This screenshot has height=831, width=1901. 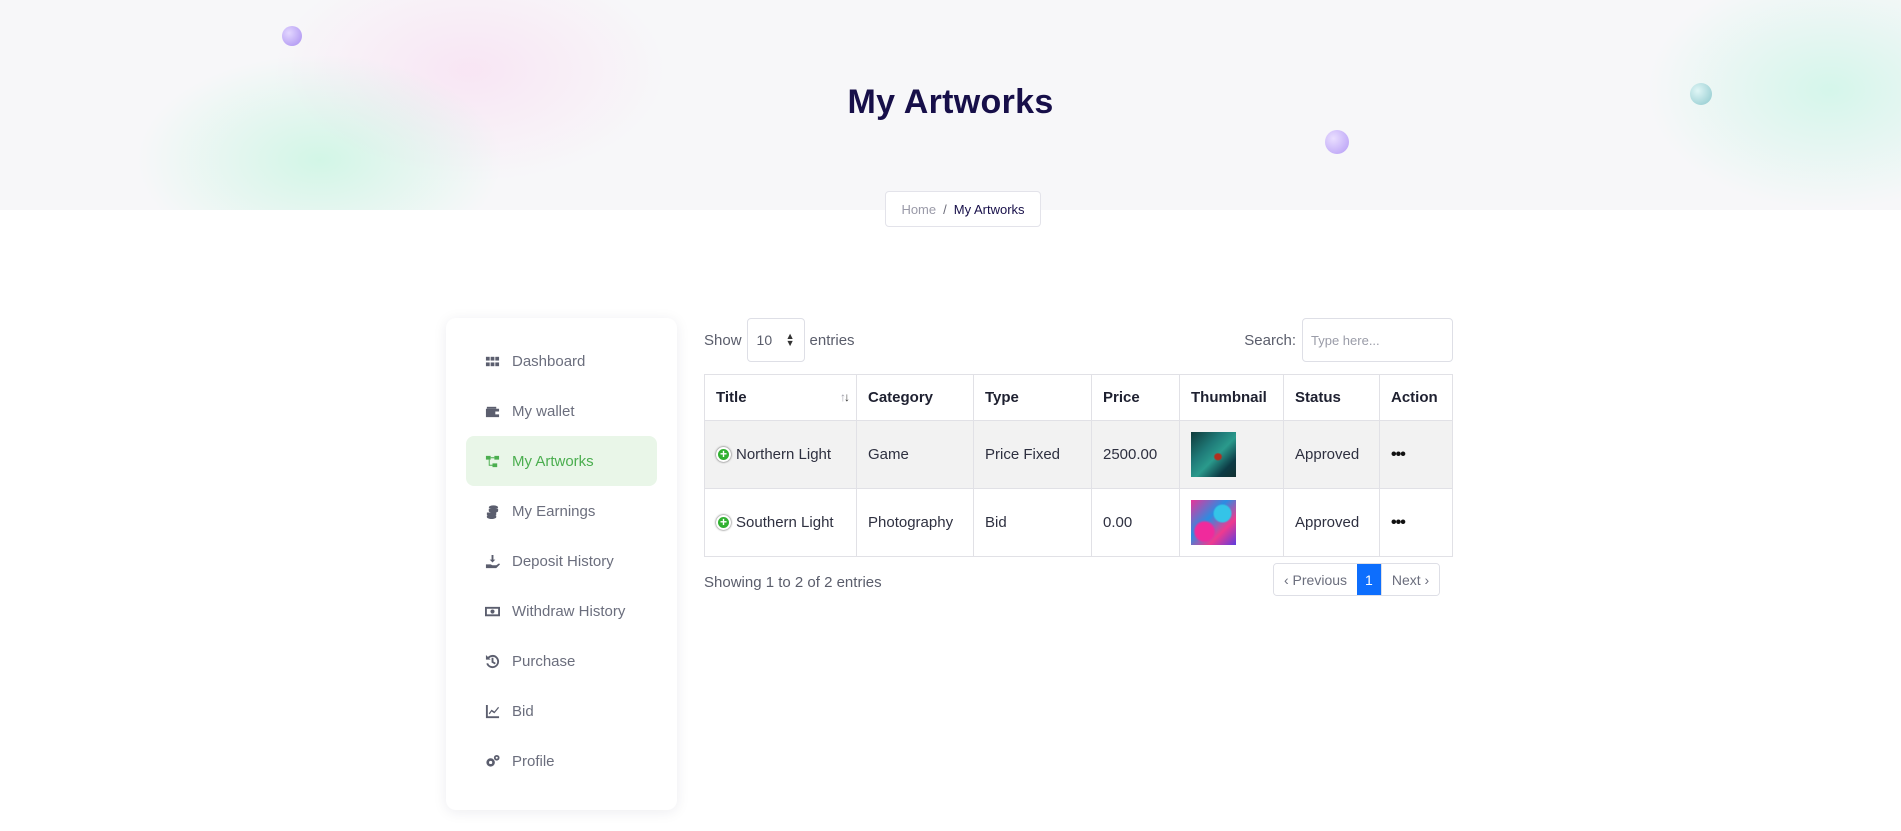 I want to click on column-thumbnail-label: Thumbnail, so click(x=1229, y=397).